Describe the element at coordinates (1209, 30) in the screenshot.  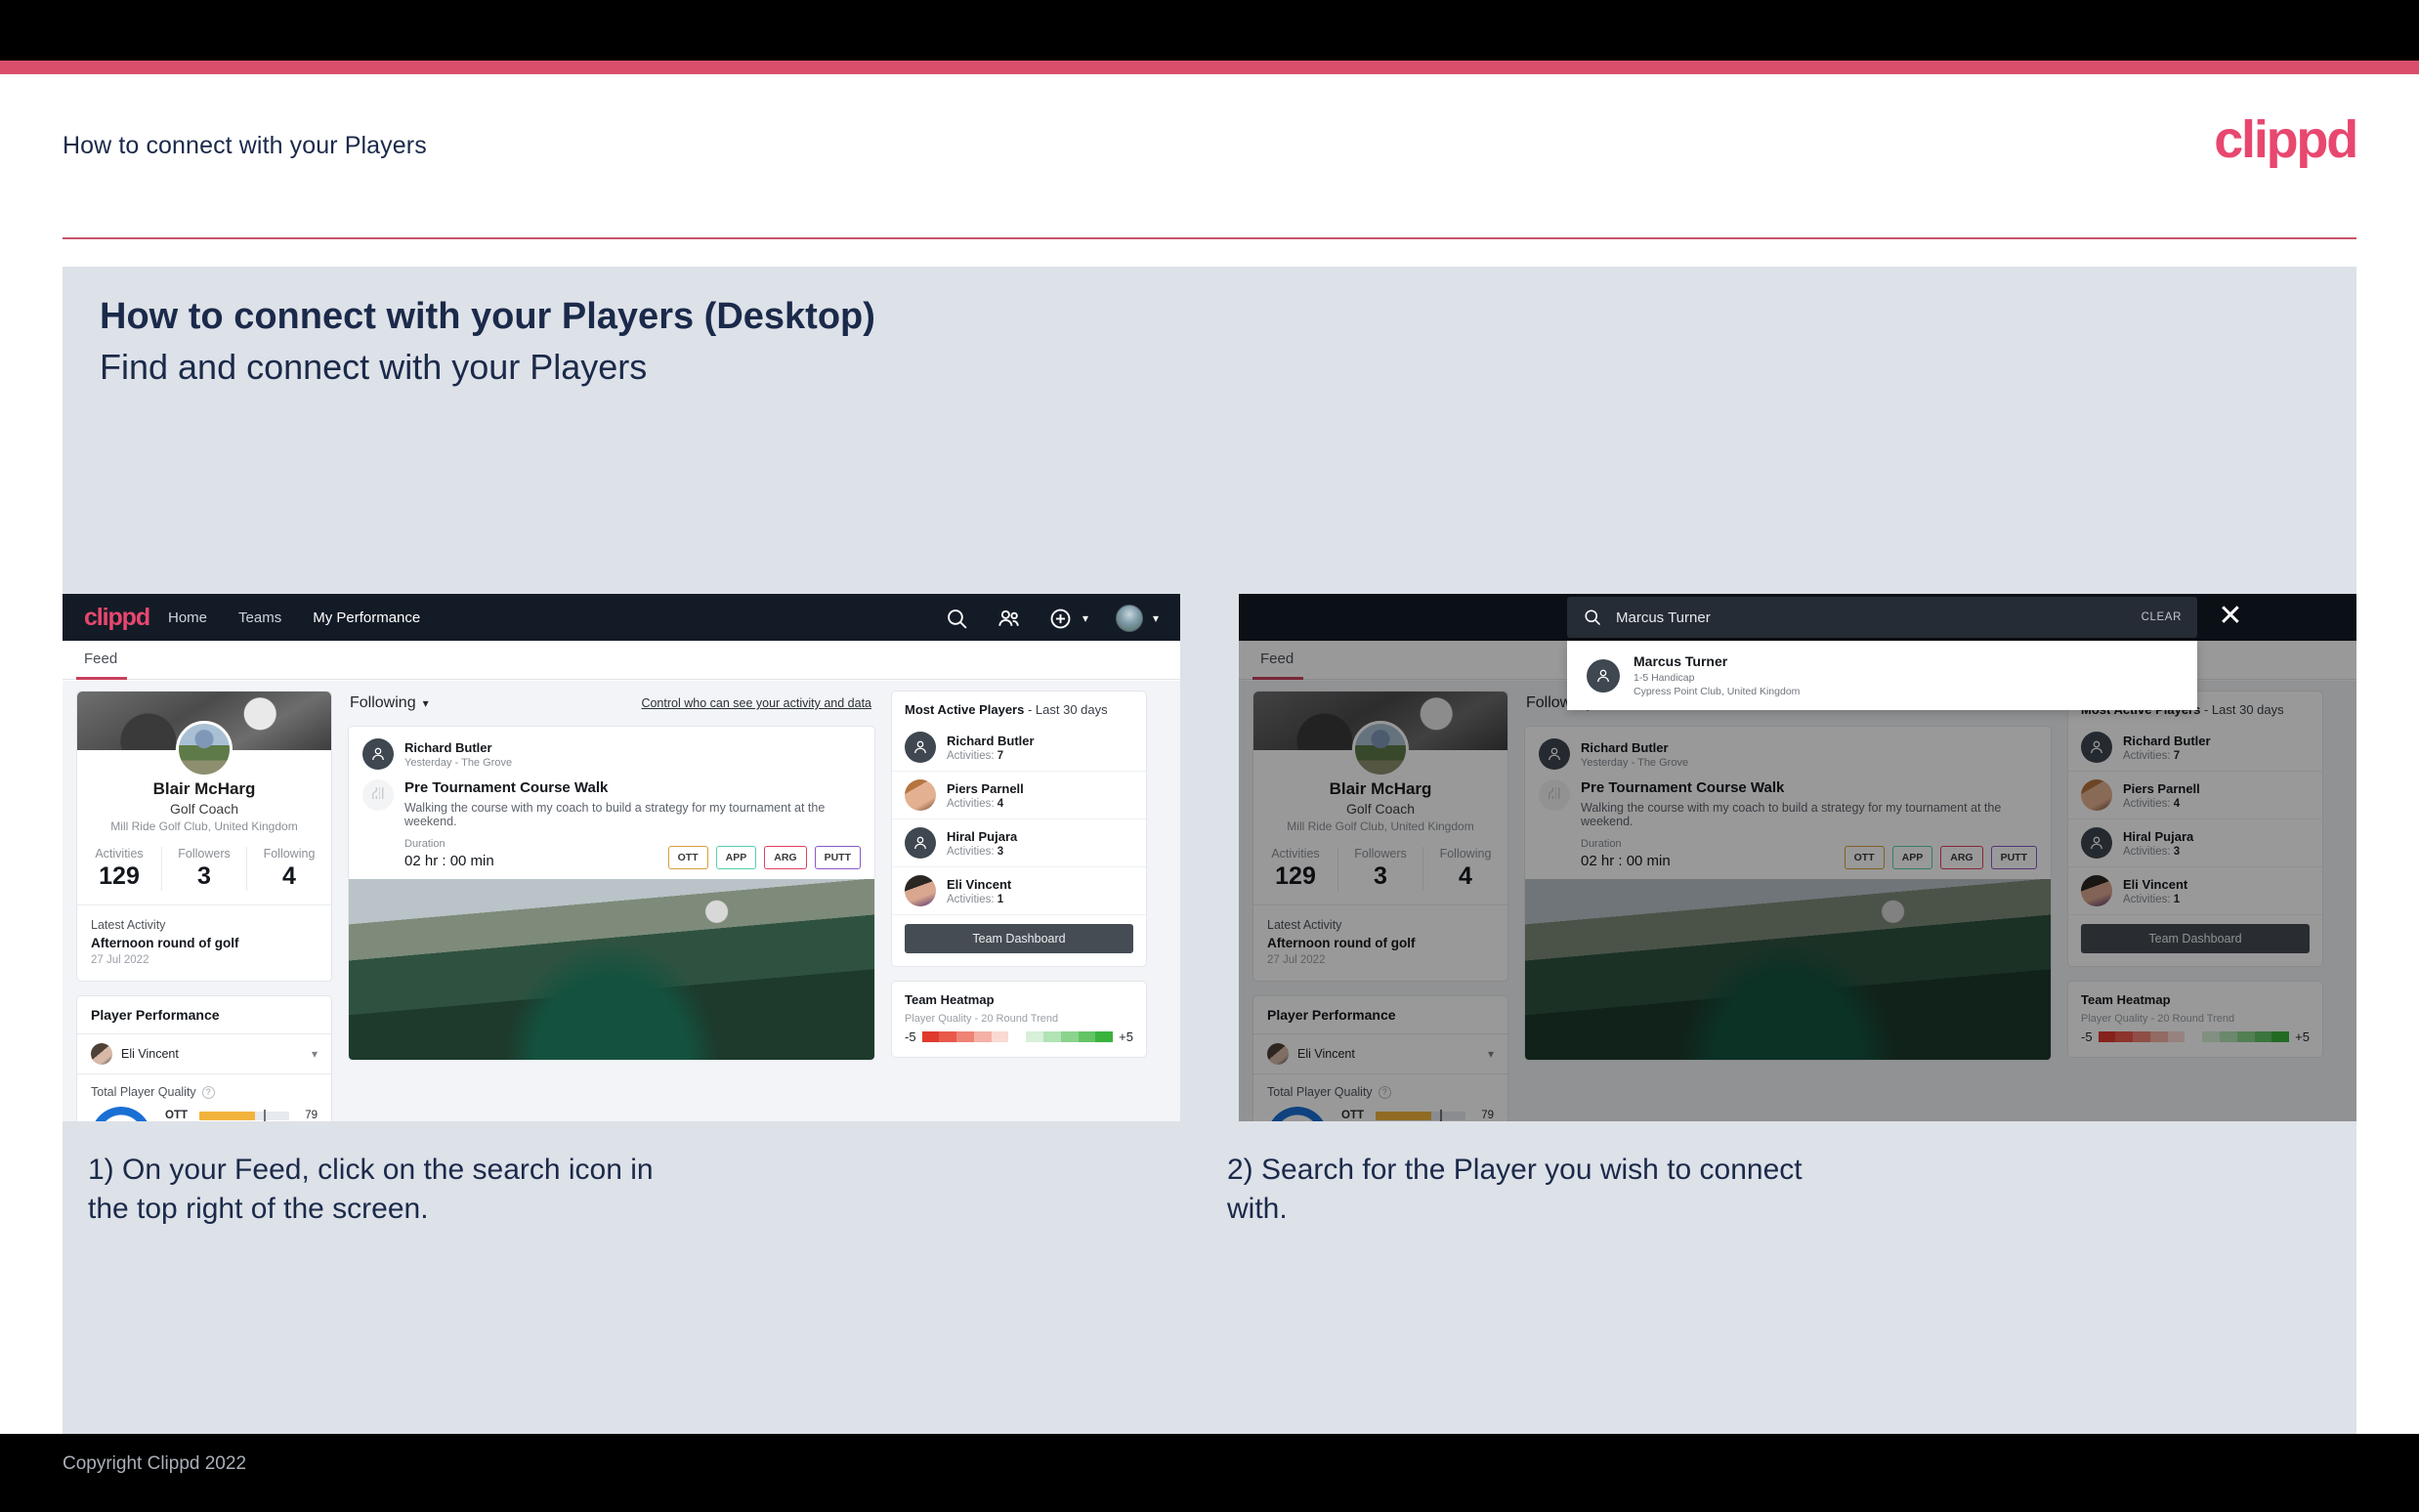
I see `letterbox-top` at that location.